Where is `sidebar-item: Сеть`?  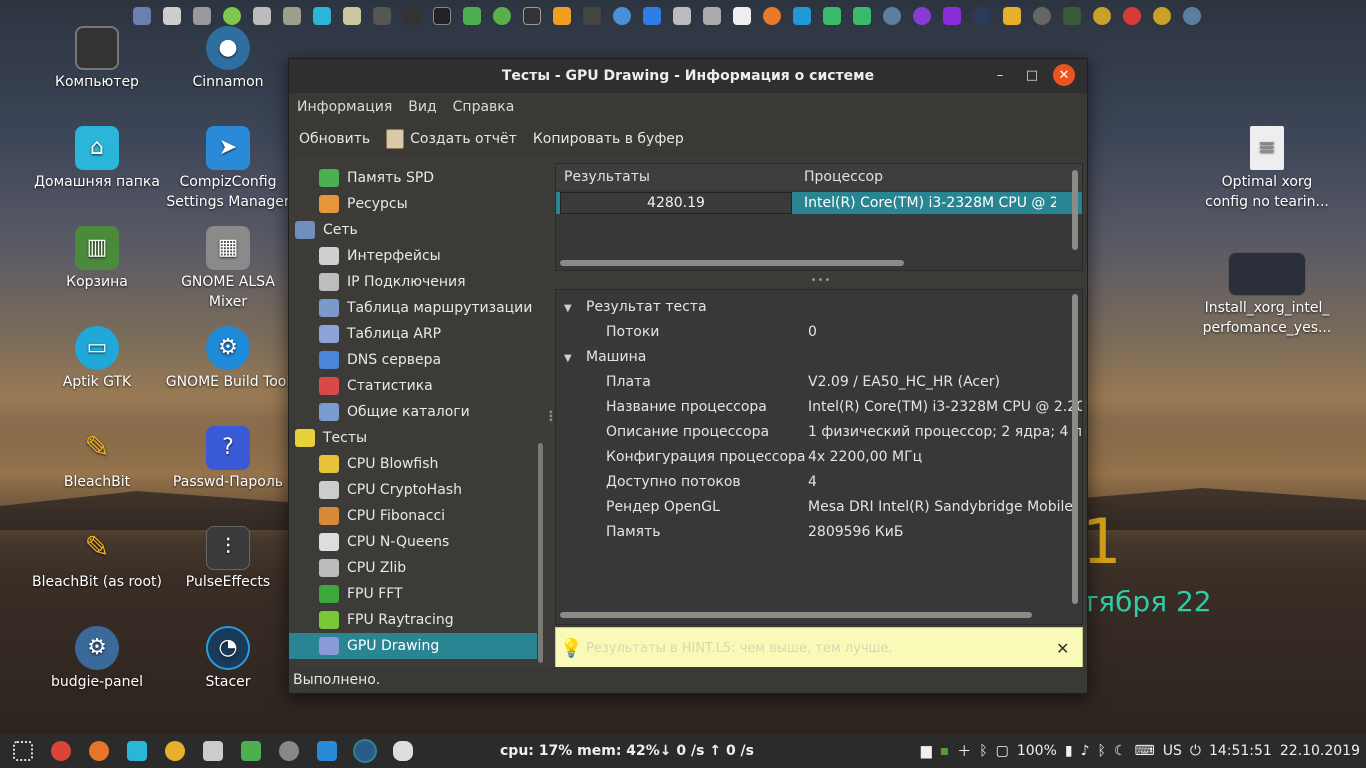
sidebar-item: Сеть is located at coordinates (413, 230).